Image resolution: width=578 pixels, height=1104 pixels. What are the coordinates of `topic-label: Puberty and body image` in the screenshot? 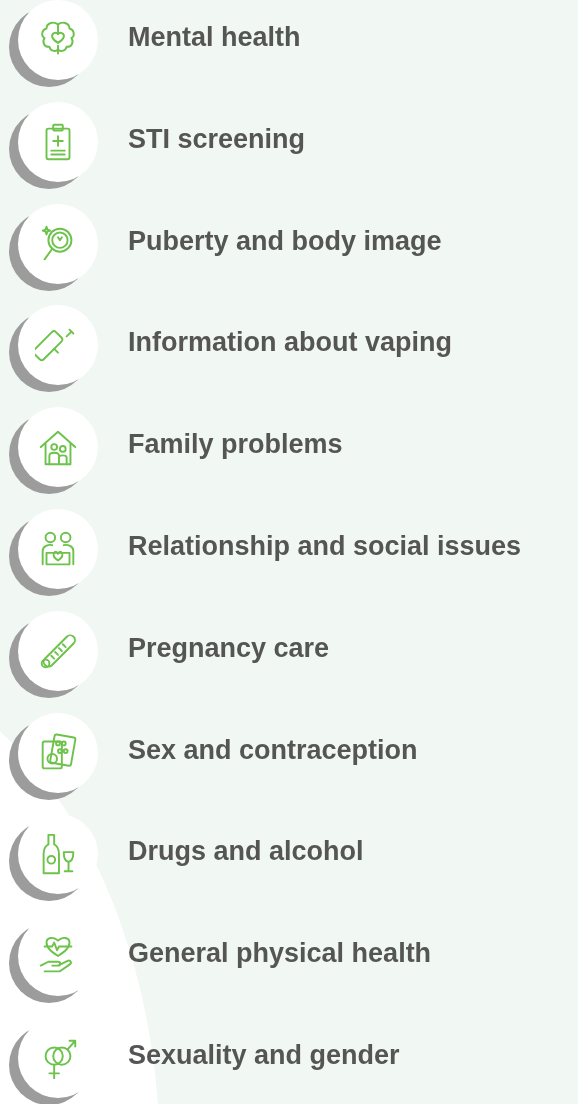 It's located at (285, 241).